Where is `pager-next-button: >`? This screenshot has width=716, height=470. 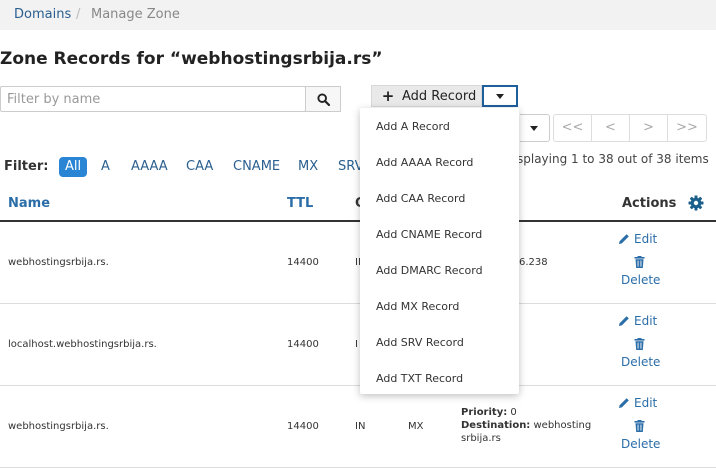 pager-next-button: > is located at coordinates (649, 128).